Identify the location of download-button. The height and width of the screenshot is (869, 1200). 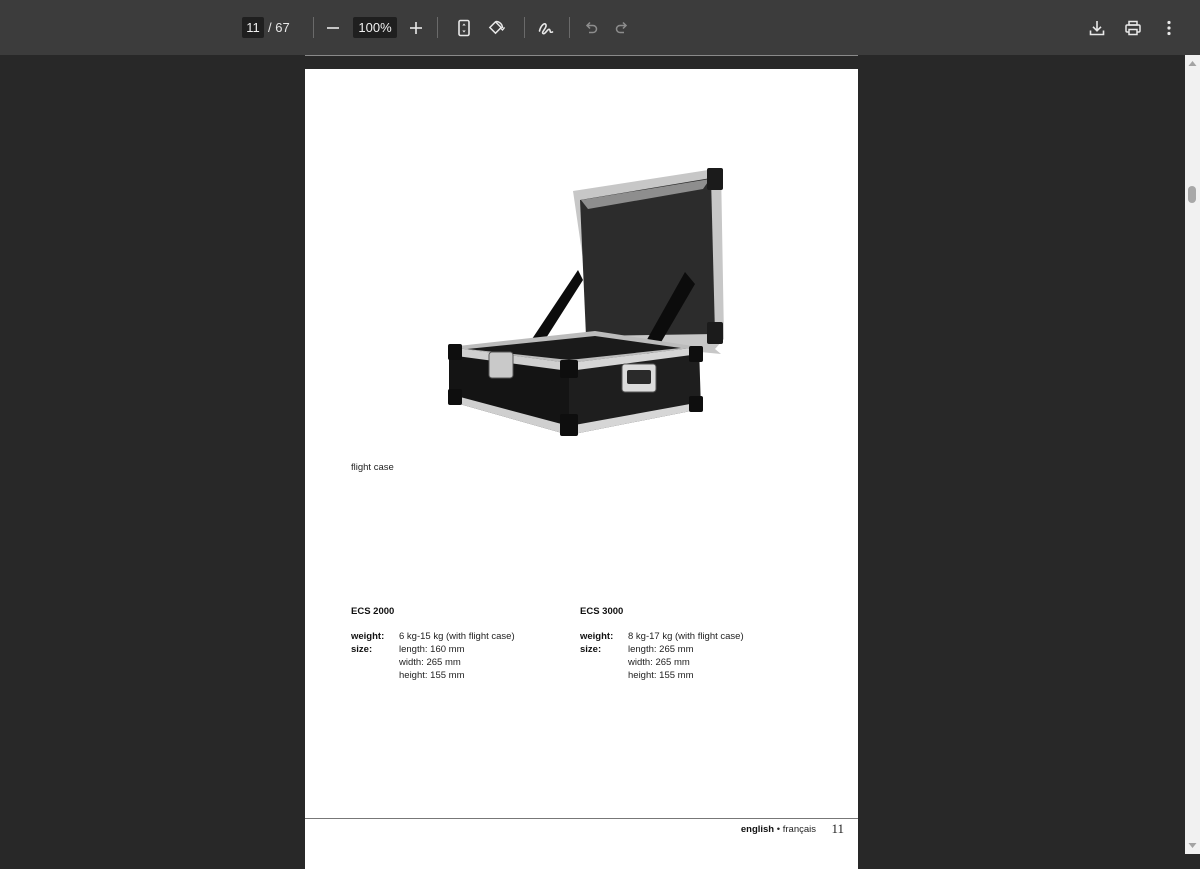
(1097, 28).